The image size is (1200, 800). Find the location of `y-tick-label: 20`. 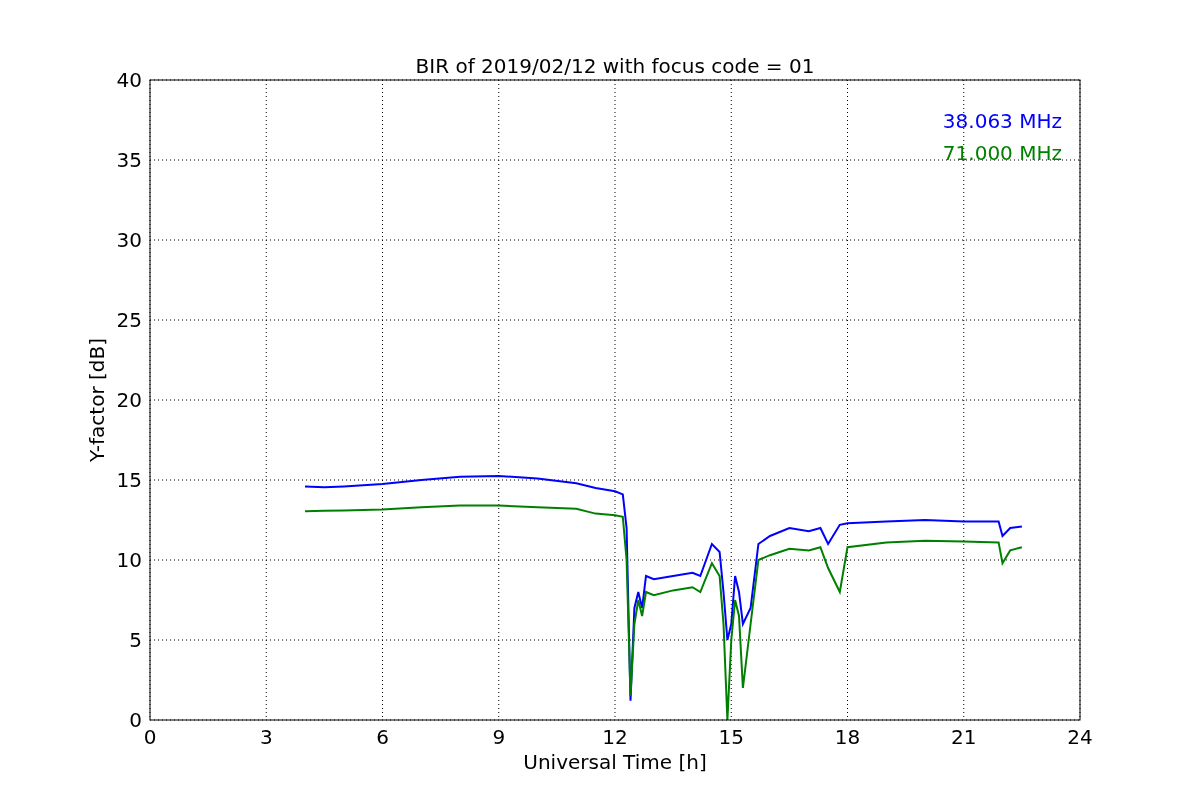

y-tick-label: 20 is located at coordinates (129, 400).